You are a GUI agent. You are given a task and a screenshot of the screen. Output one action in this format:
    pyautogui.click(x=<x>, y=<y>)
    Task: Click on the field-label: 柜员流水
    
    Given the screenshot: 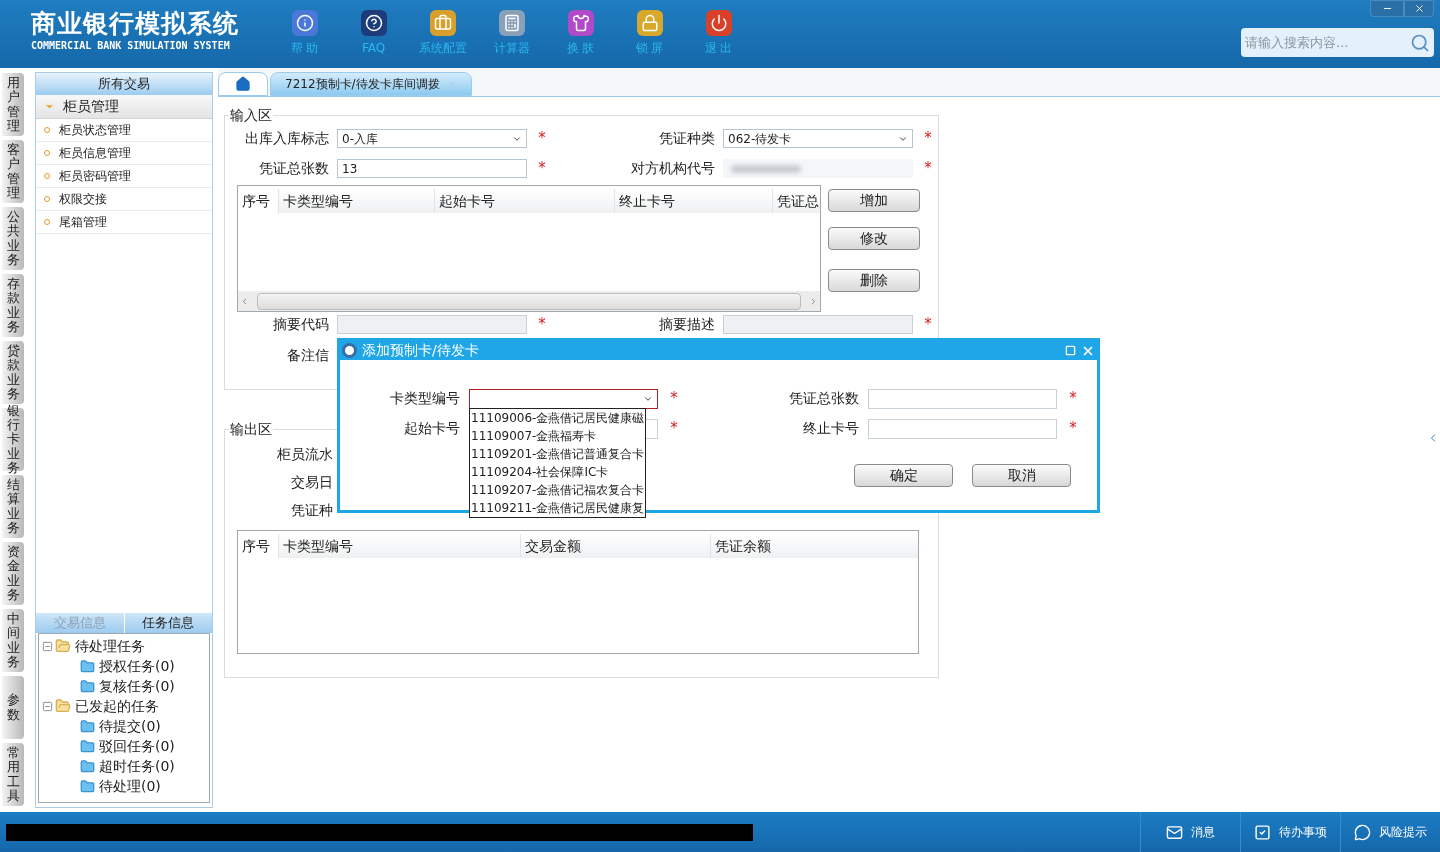 What is the action you would take?
    pyautogui.click(x=304, y=454)
    